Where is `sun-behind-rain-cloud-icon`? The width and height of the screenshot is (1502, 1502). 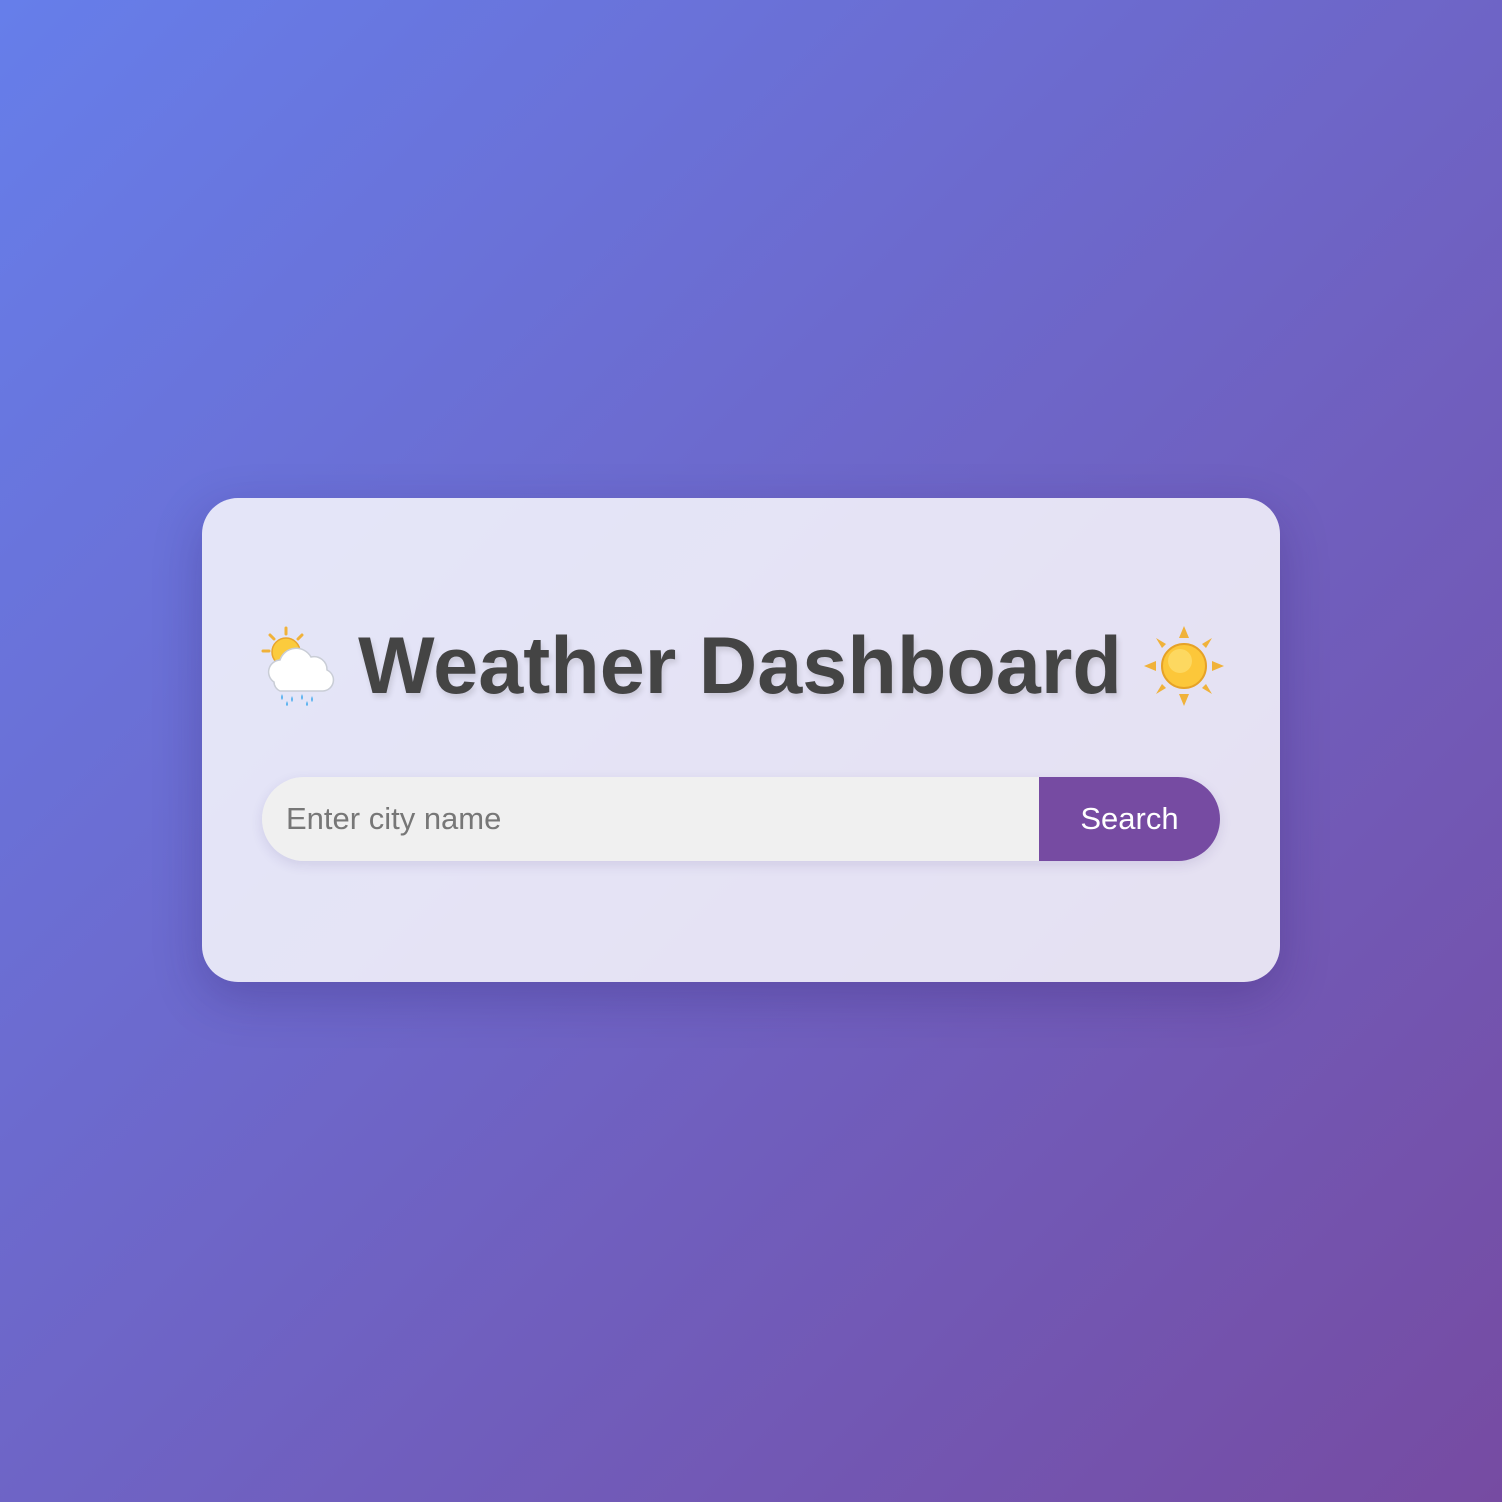 sun-behind-rain-cloud-icon is located at coordinates (297, 666).